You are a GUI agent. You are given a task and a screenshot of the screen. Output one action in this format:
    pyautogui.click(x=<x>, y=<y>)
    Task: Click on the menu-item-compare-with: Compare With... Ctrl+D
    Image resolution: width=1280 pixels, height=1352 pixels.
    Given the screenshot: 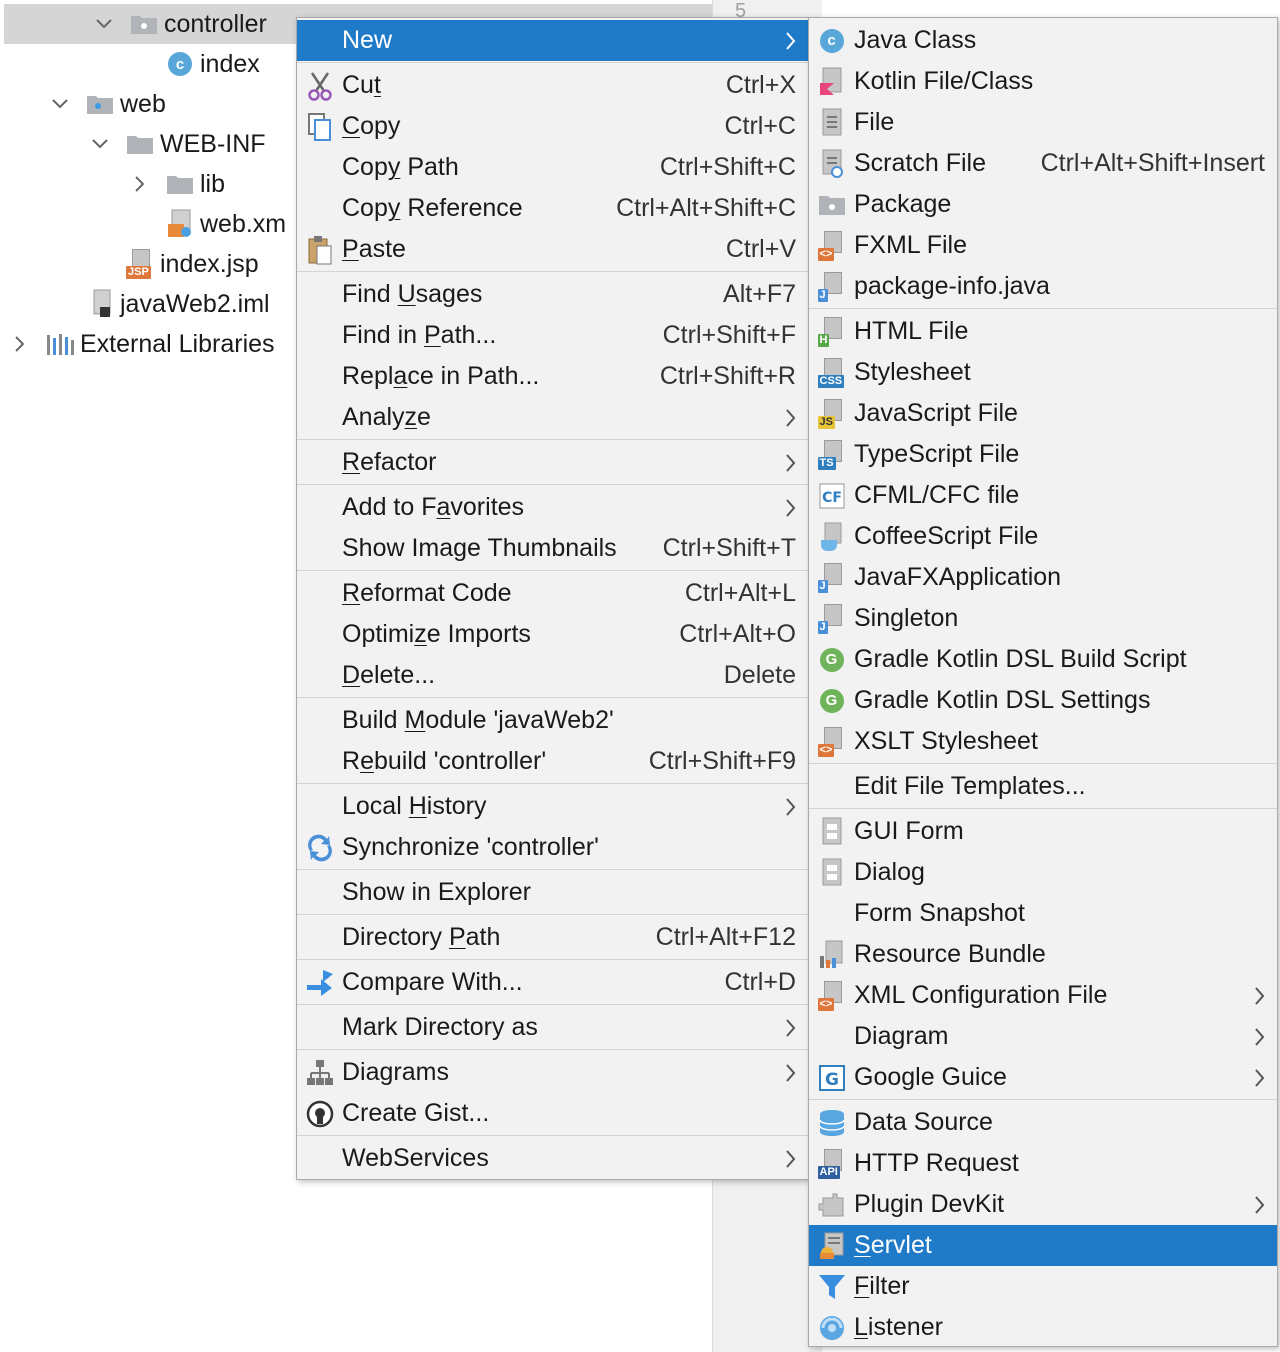 What is the action you would take?
    pyautogui.click(x=552, y=982)
    